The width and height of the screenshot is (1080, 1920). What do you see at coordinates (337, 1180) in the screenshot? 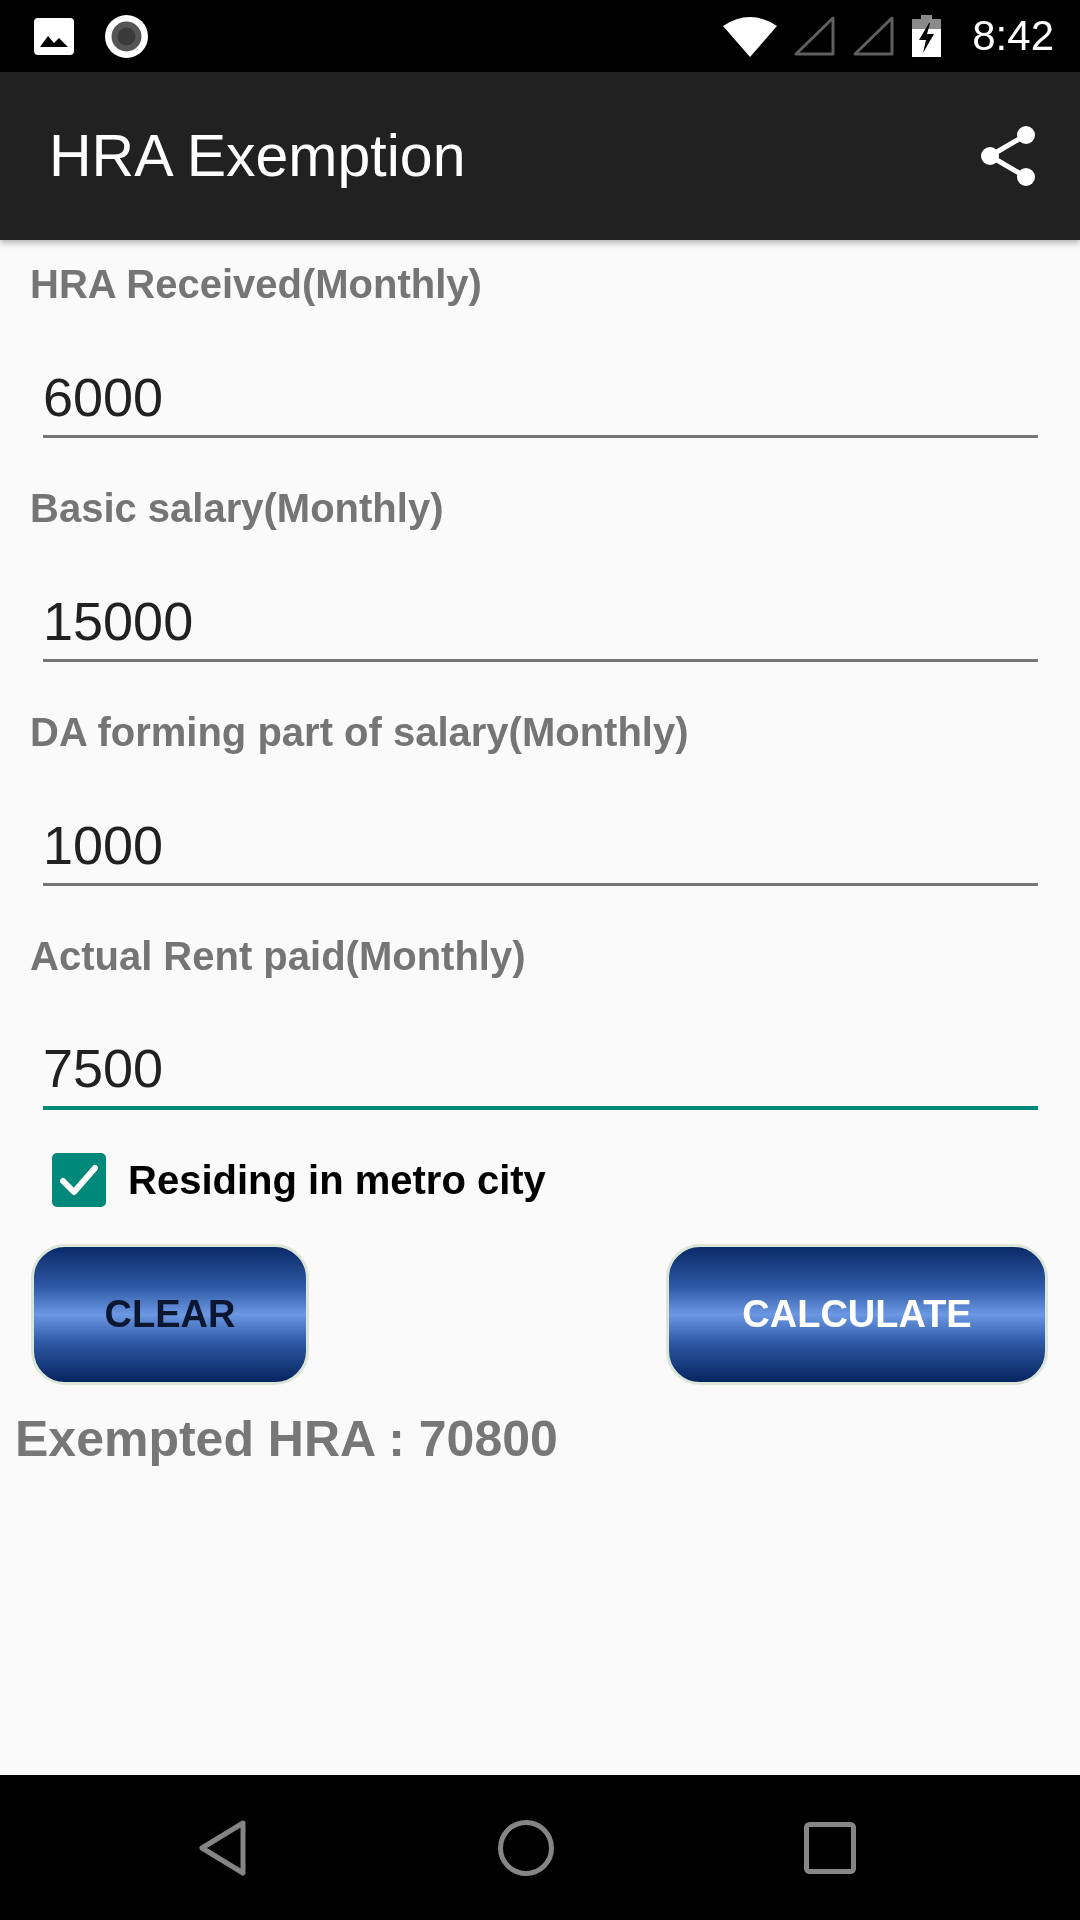
I see `checkbox-label: Residing in metro city` at bounding box center [337, 1180].